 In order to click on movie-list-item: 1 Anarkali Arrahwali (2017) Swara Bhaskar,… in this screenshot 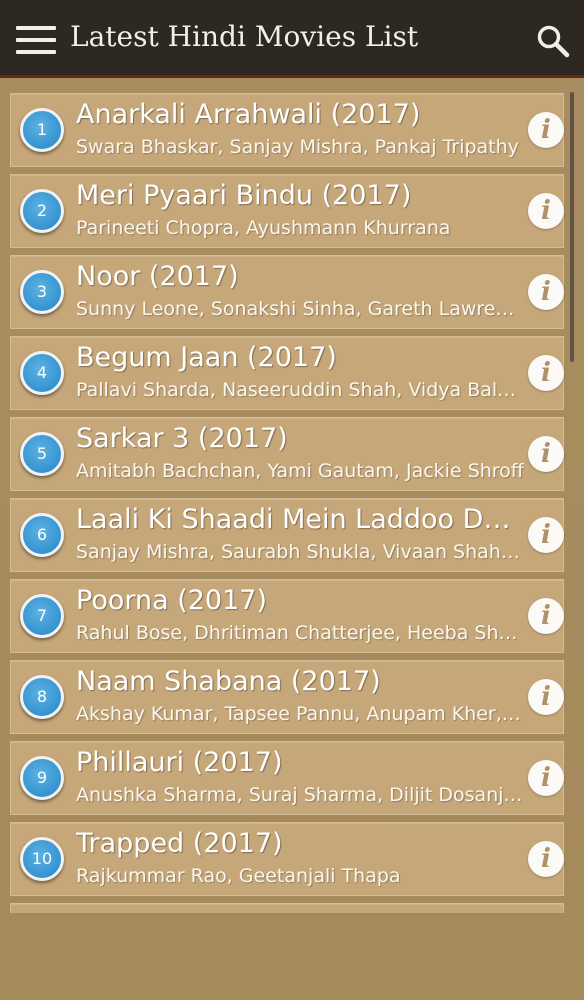, I will do `click(287, 130)`.